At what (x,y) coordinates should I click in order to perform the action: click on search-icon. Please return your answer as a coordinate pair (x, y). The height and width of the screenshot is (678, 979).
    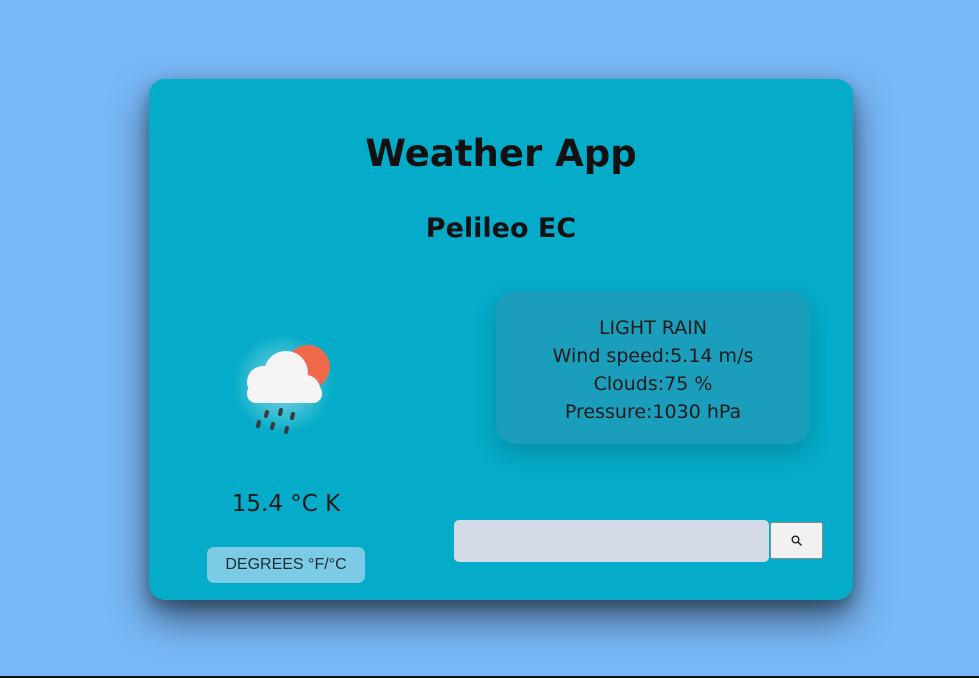
    Looking at the image, I should click on (796, 540).